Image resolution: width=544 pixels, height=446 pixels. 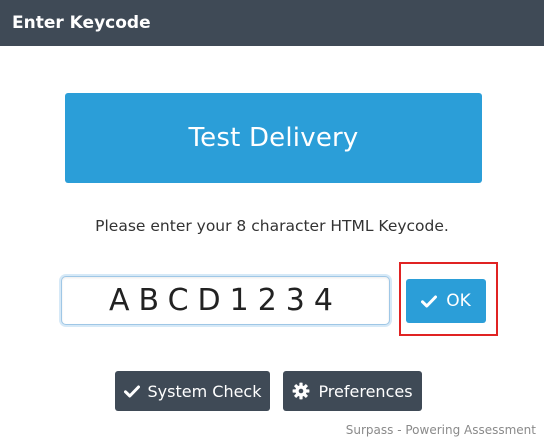 What do you see at coordinates (225, 300) in the screenshot?
I see `keycode-input` at bounding box center [225, 300].